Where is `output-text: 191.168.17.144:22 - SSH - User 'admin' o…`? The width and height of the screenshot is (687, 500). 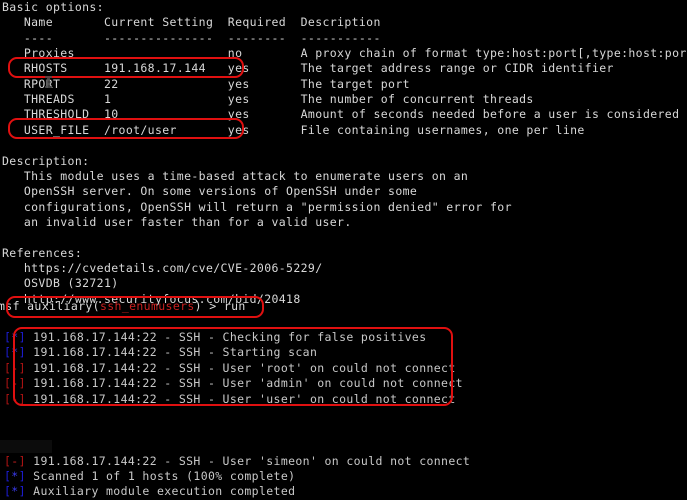
output-text: 191.168.17.144:22 - SSH - User 'admin' o… is located at coordinates (244, 383).